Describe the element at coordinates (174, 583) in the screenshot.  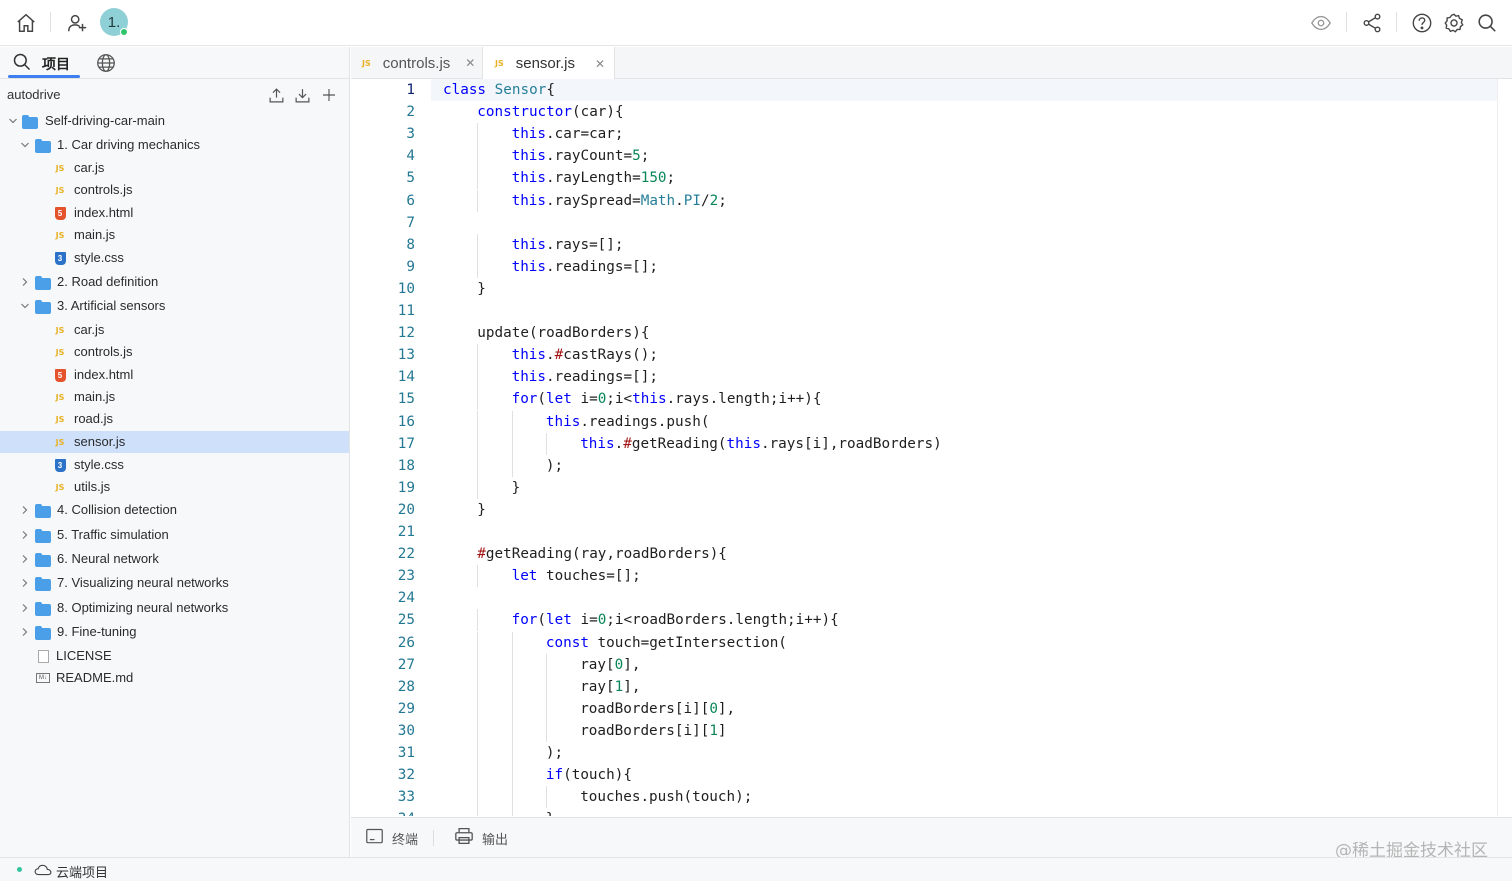
I see `tree-folder: 7. Visualizing neural networks` at that location.